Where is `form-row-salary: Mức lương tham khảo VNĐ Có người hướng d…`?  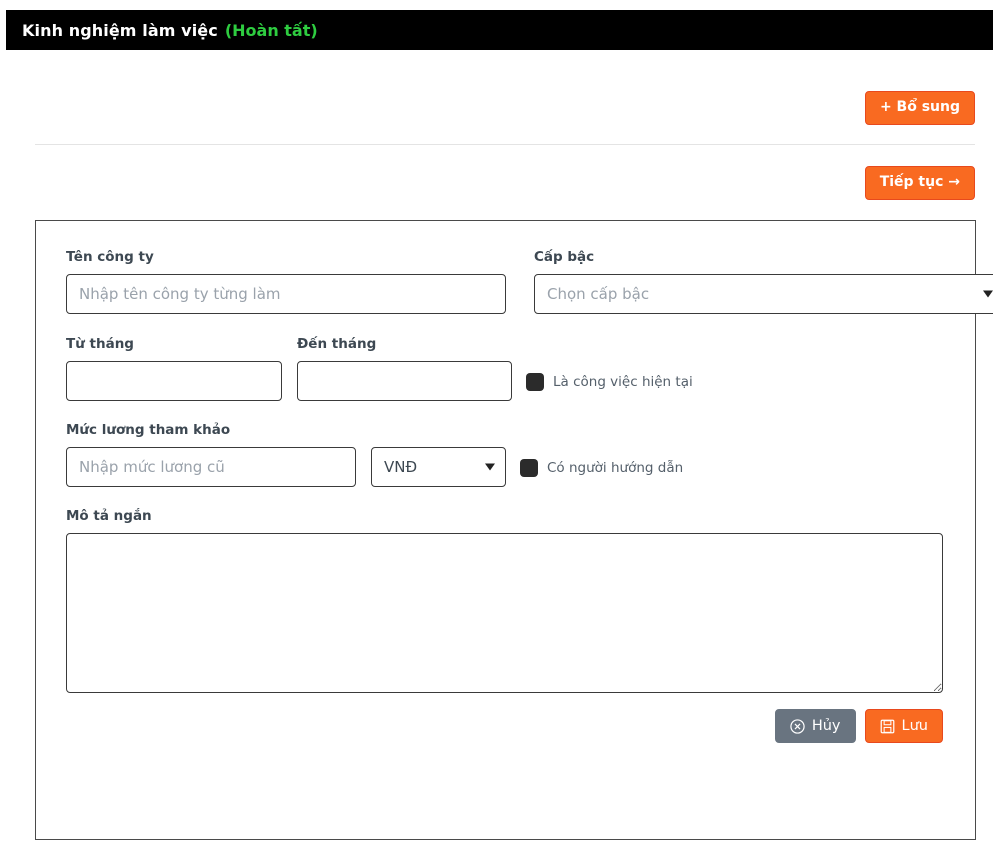
form-row-salary: Mức lương tham khảo VNĐ Có người hướng d… is located at coordinates (505, 454).